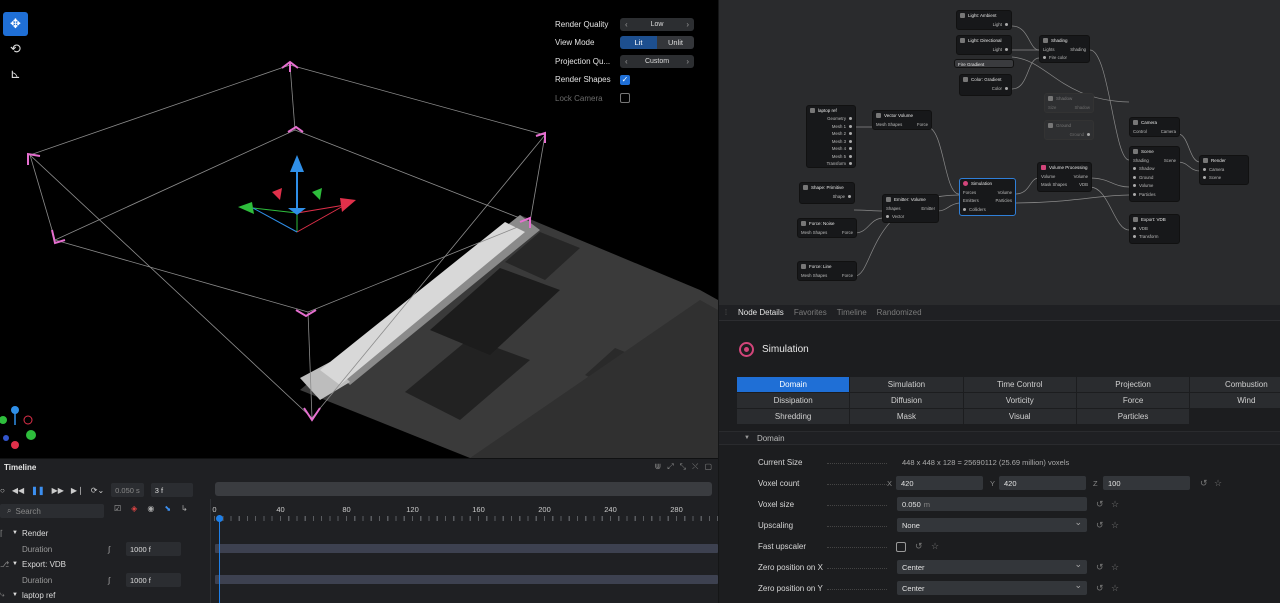 This screenshot has width=1280, height=603. Describe the element at coordinates (463, 489) in the screenshot. I see `timeline-scrollbar` at that location.